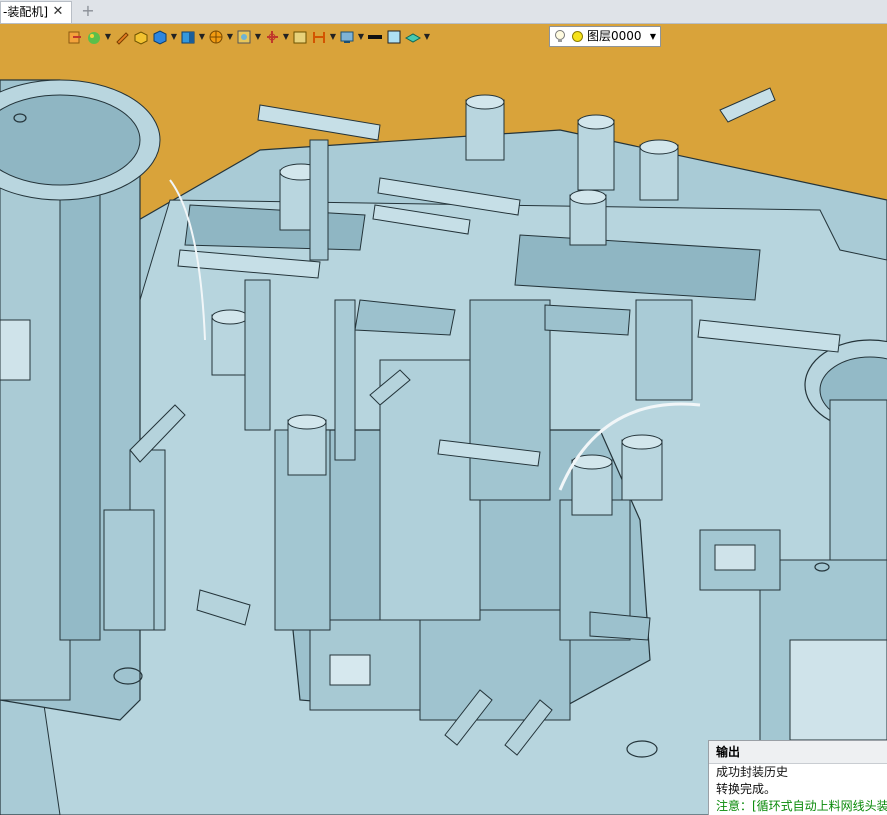 Image resolution: width=887 pixels, height=815 pixels. I want to click on new-tab-icon: +, so click(88, 11).